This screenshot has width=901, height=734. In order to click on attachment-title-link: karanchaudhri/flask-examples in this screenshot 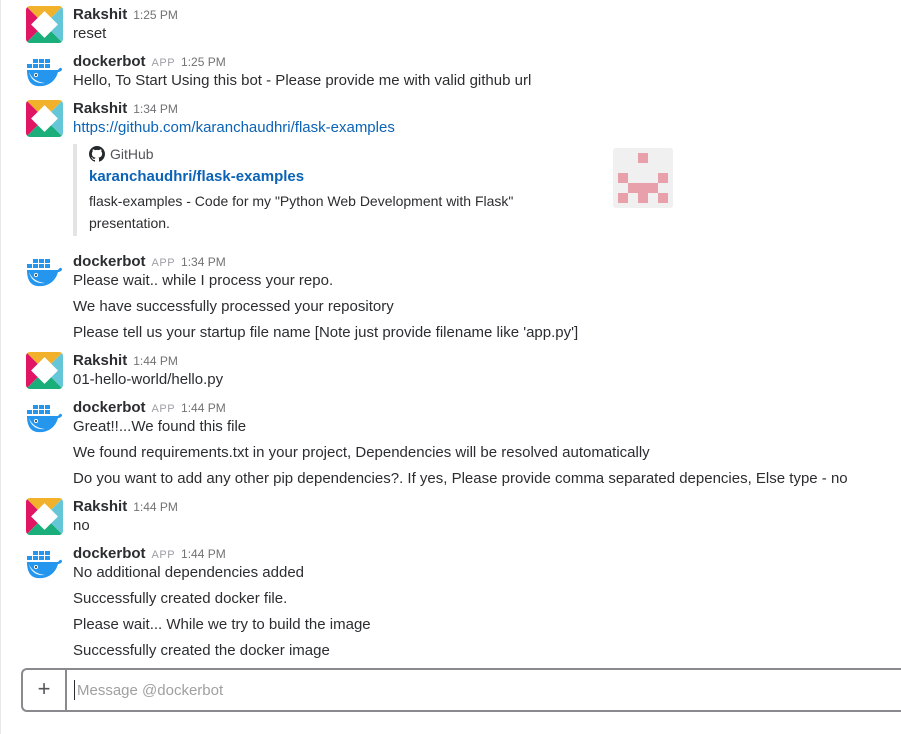, I will do `click(196, 176)`.